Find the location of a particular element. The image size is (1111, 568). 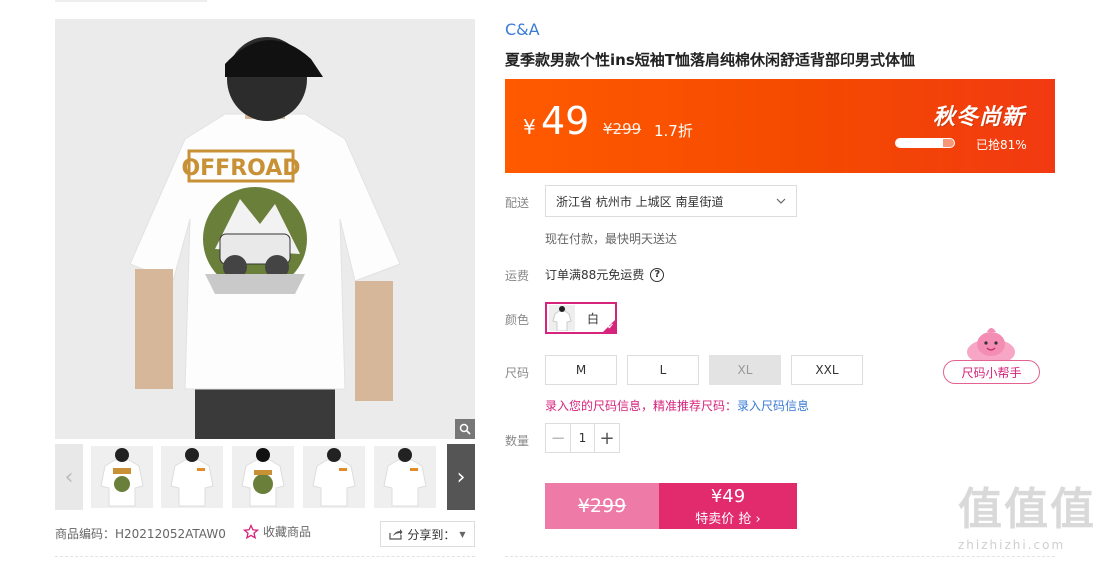

quantity-plus-button: + is located at coordinates (607, 438).